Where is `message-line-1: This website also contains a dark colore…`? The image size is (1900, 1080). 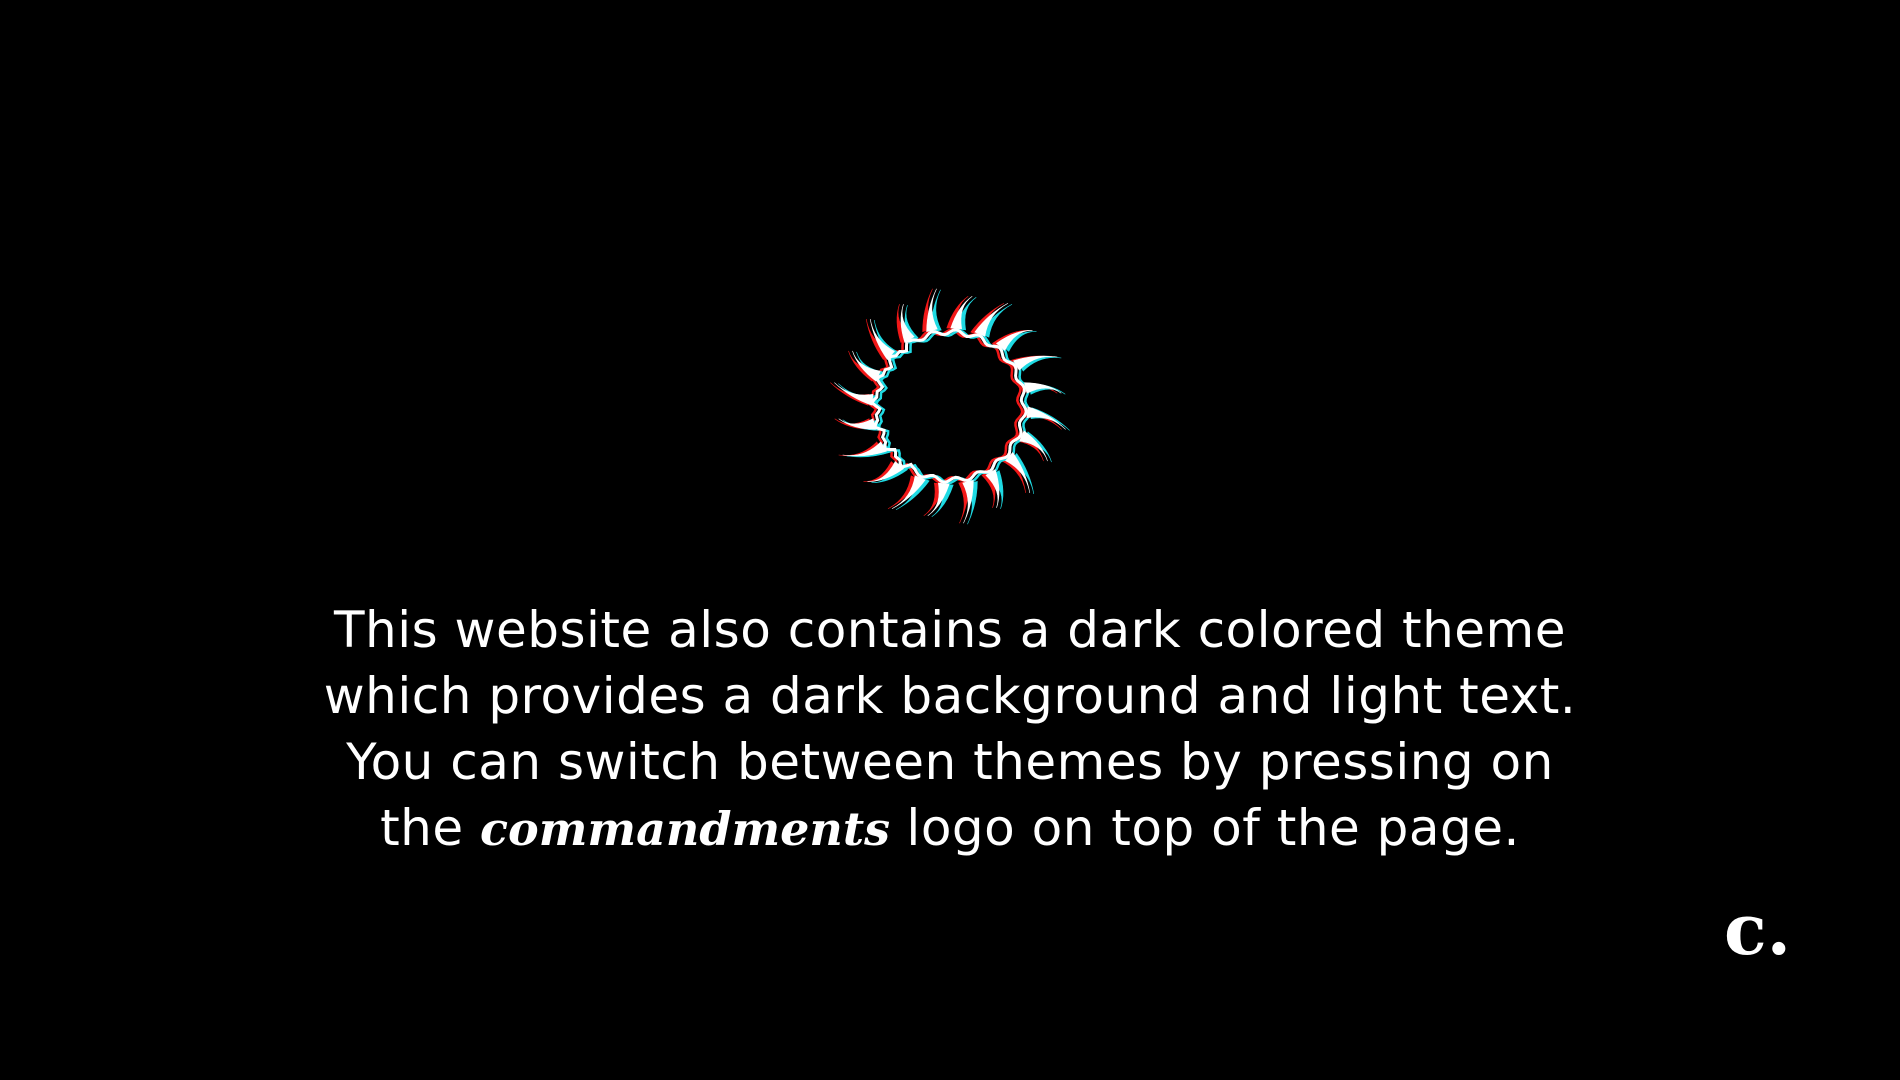 message-line-1: This website also contains a dark colore… is located at coordinates (950, 630).